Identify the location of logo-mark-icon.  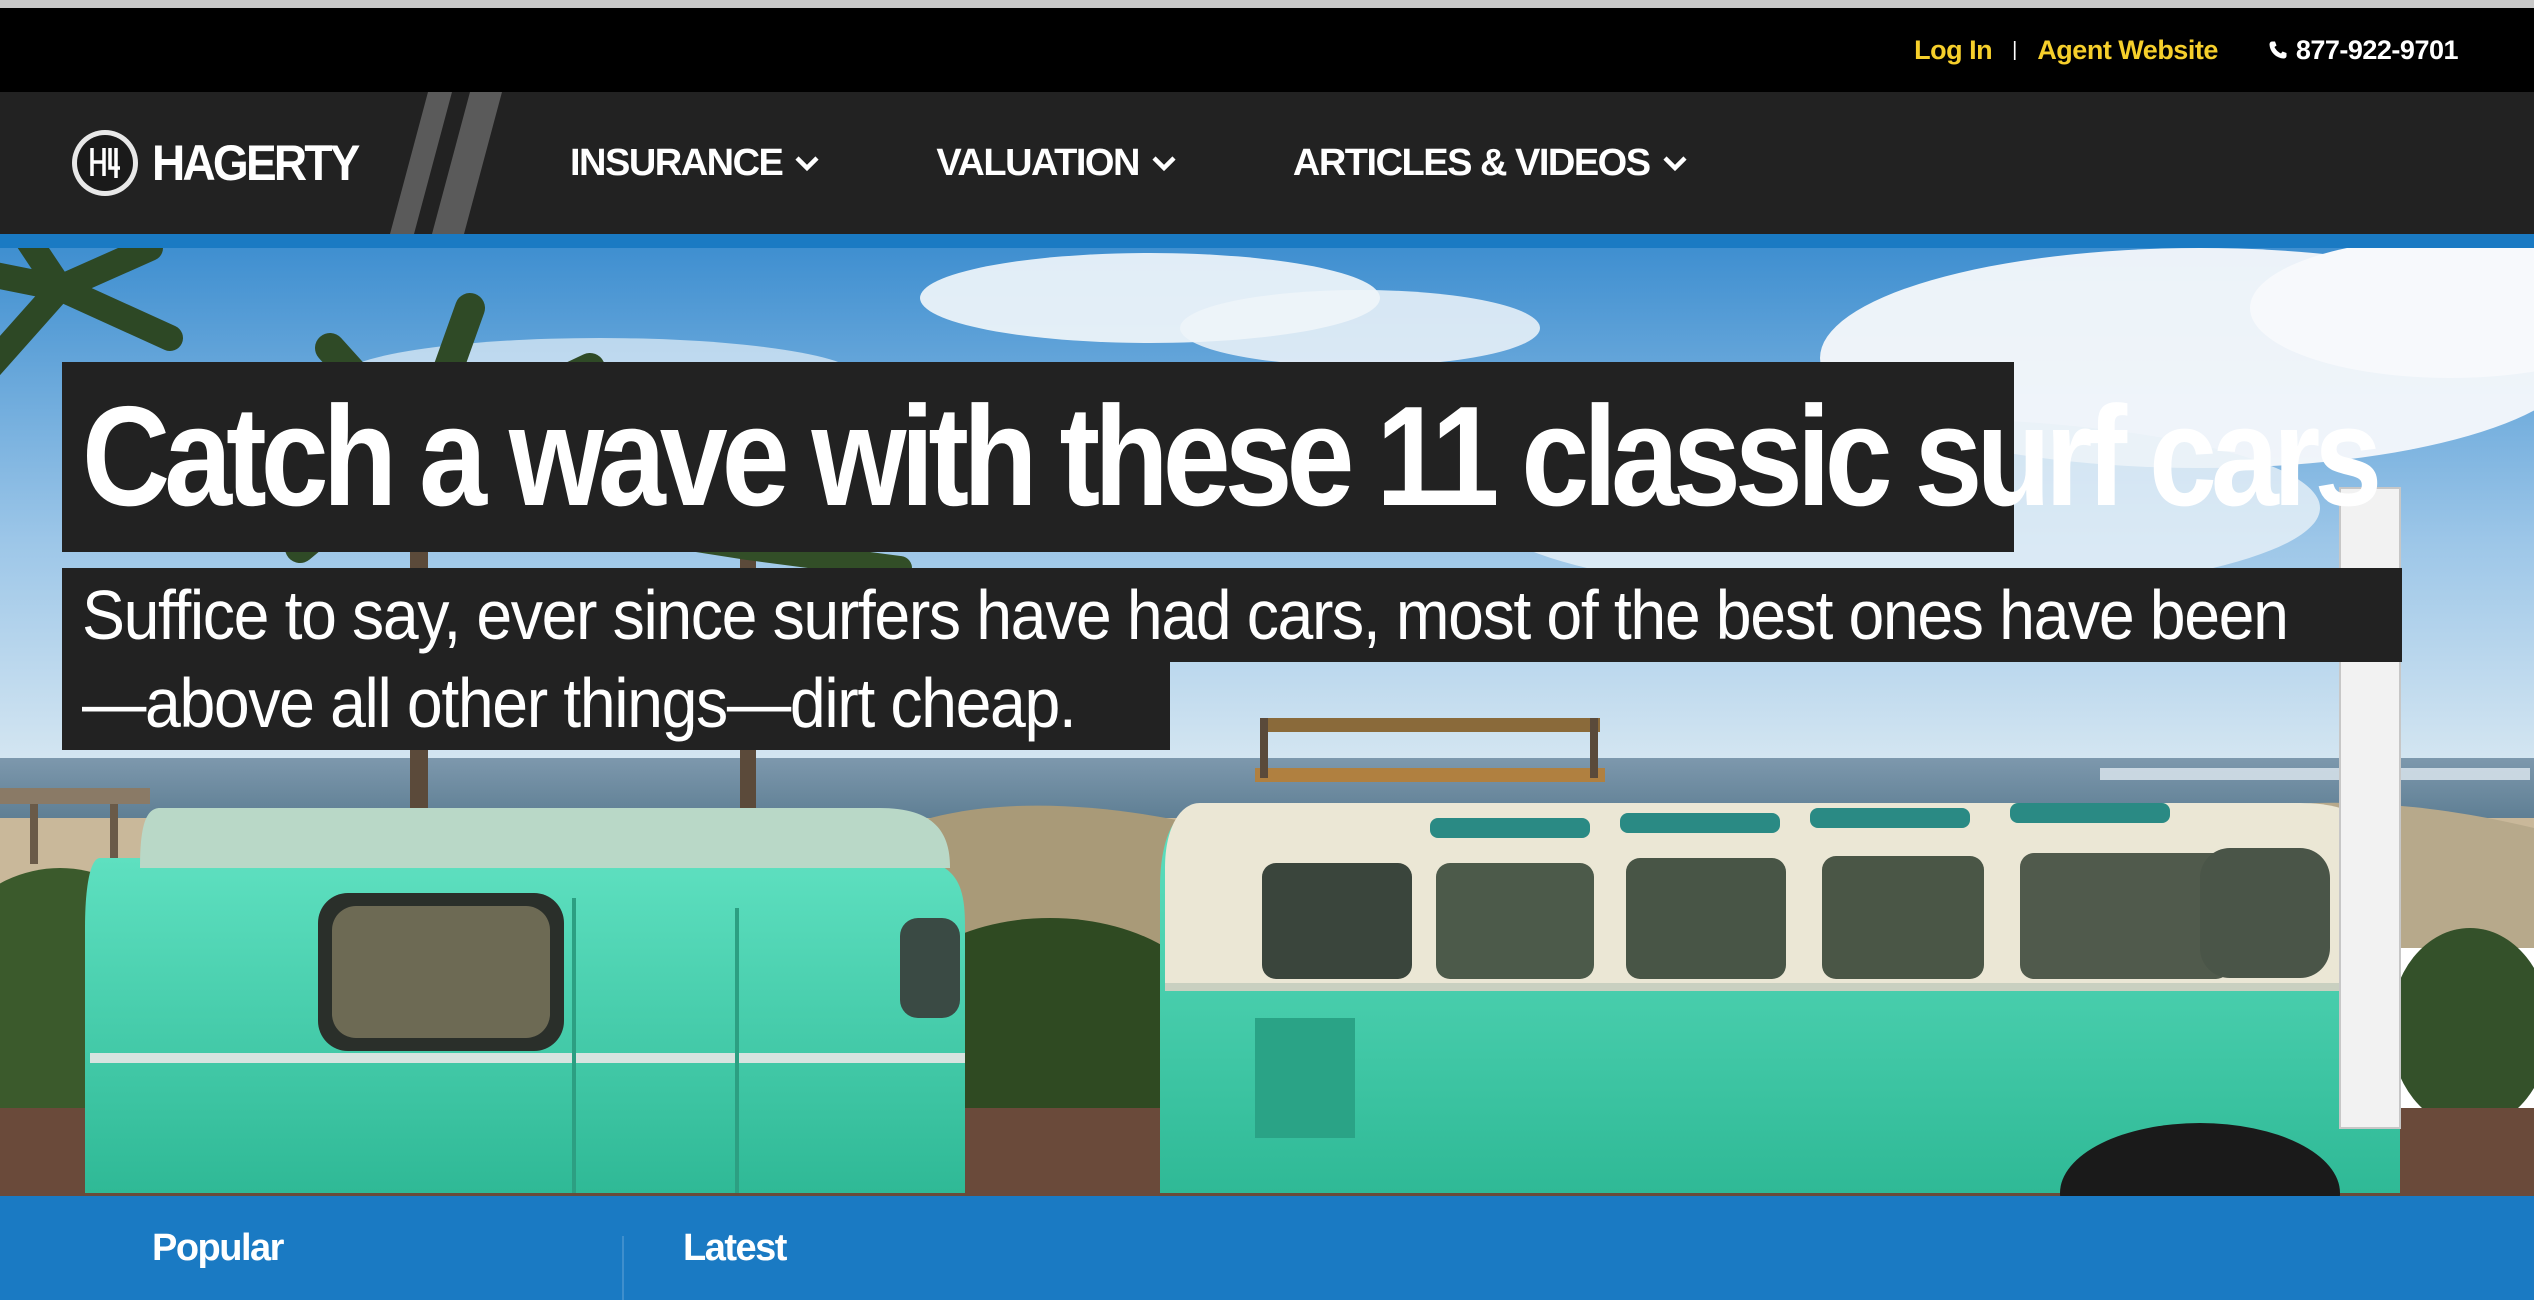
(105, 163).